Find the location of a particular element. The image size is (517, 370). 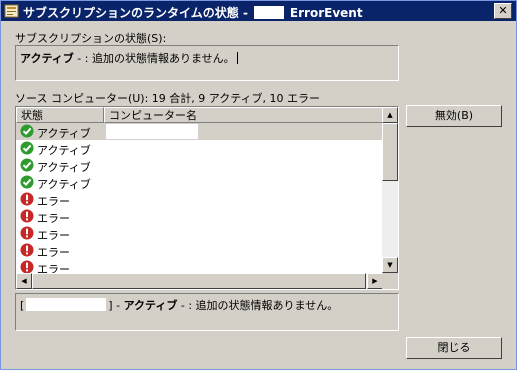

horizontal-scrollbar: ◀ ▶ is located at coordinates (199, 281).